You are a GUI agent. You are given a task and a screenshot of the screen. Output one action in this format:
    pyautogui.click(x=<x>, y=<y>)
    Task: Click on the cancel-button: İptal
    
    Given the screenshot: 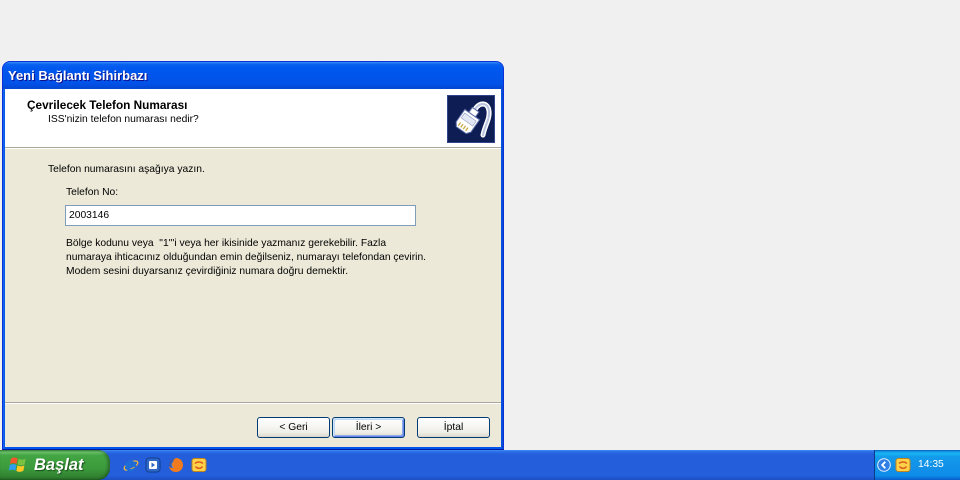 What is the action you would take?
    pyautogui.click(x=453, y=427)
    